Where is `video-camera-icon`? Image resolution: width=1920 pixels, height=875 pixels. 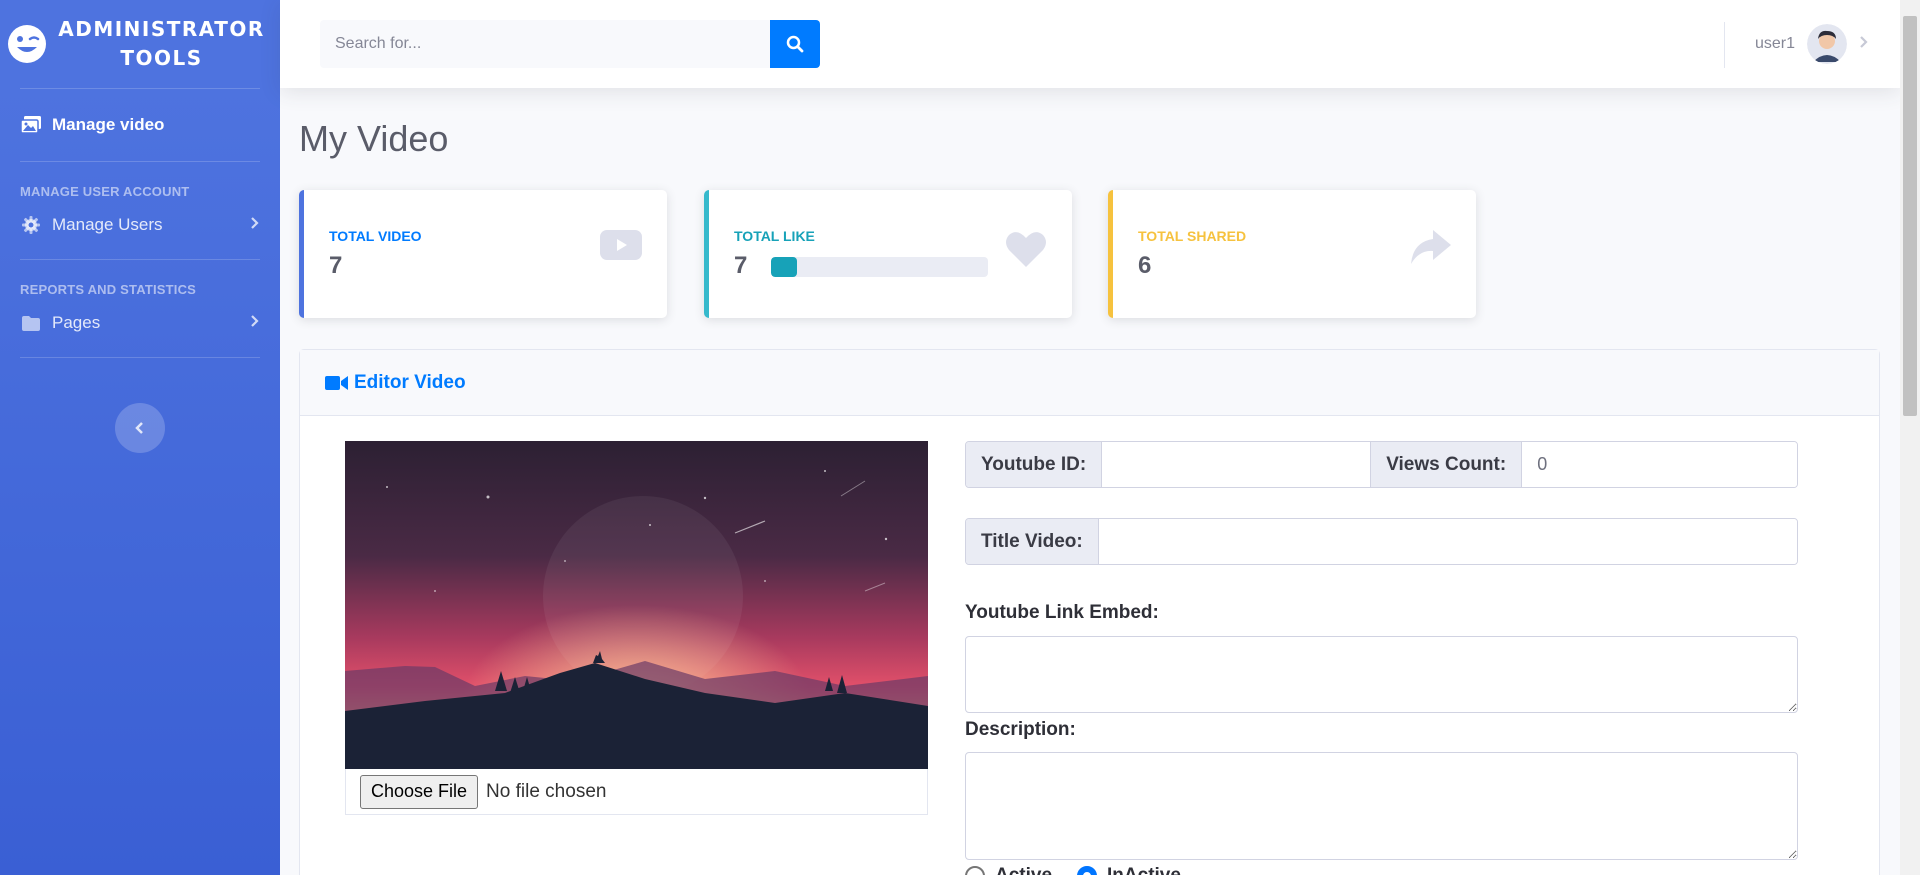
video-camera-icon is located at coordinates (336, 382).